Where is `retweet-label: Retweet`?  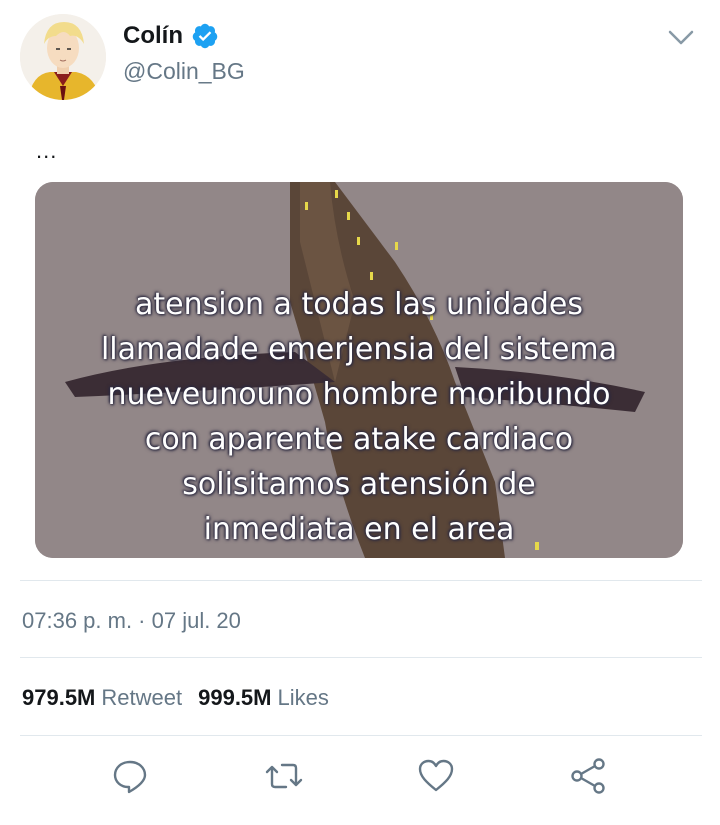 retweet-label: Retweet is located at coordinates (141, 698).